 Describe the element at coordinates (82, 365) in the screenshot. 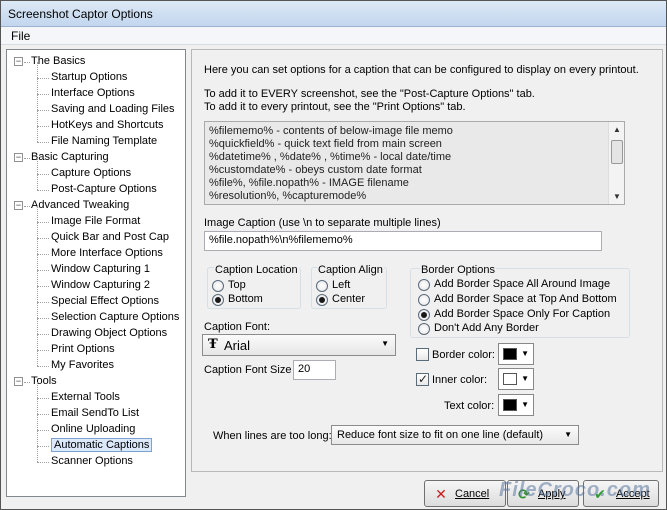

I see `tree-item: My Favorites` at that location.